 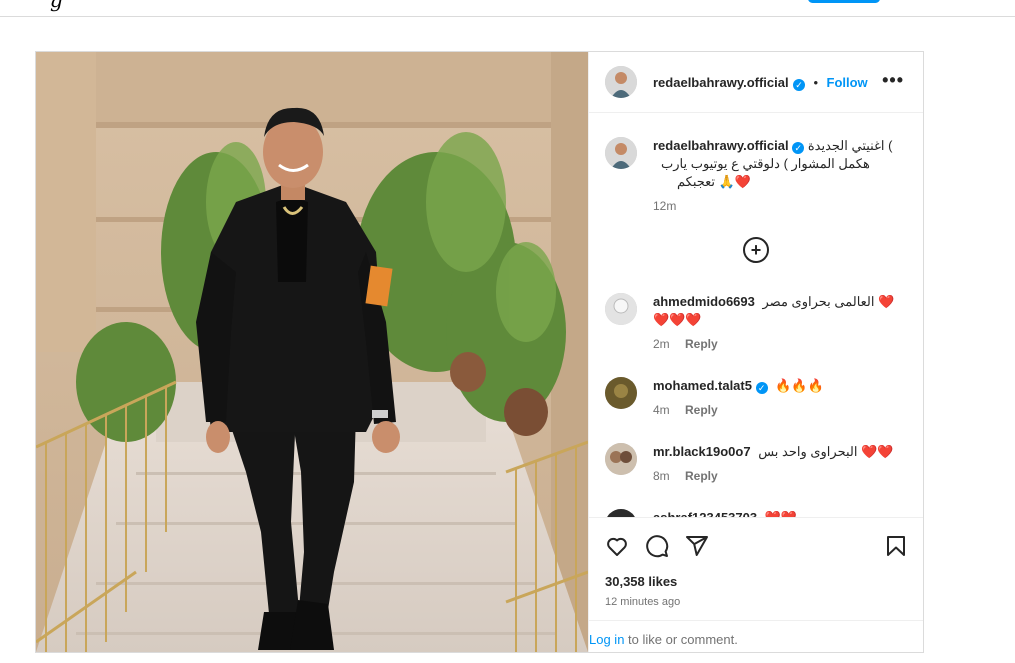 I want to click on comment-text: ❤️❤️, so click(x=781, y=513).